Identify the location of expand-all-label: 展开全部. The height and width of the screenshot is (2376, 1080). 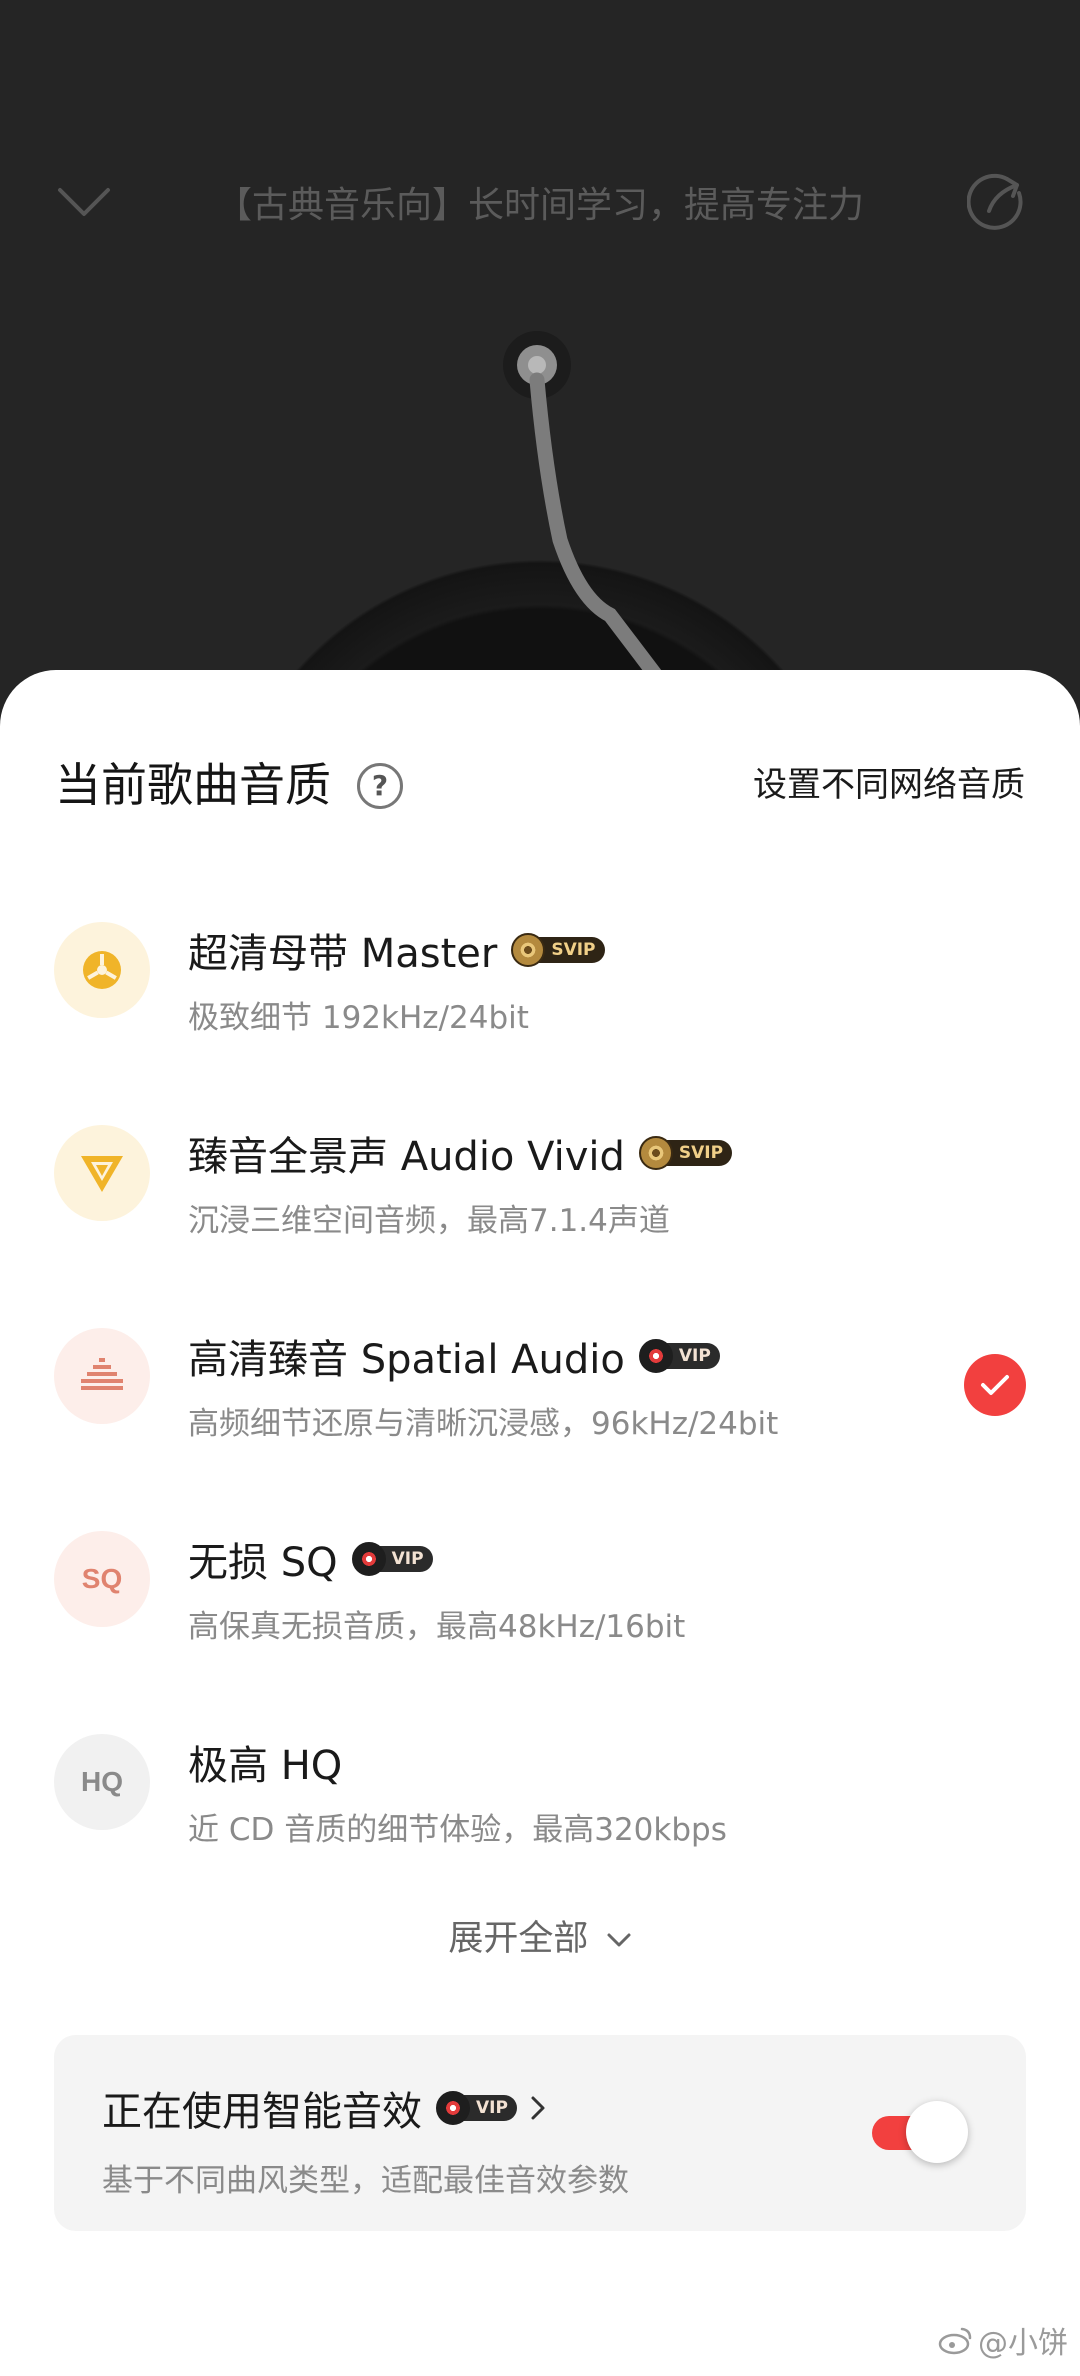
(518, 1939).